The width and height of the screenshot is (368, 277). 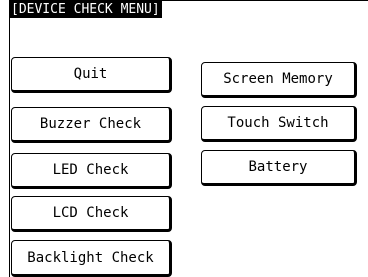 I want to click on led-check-button: LED Check, so click(x=91, y=171).